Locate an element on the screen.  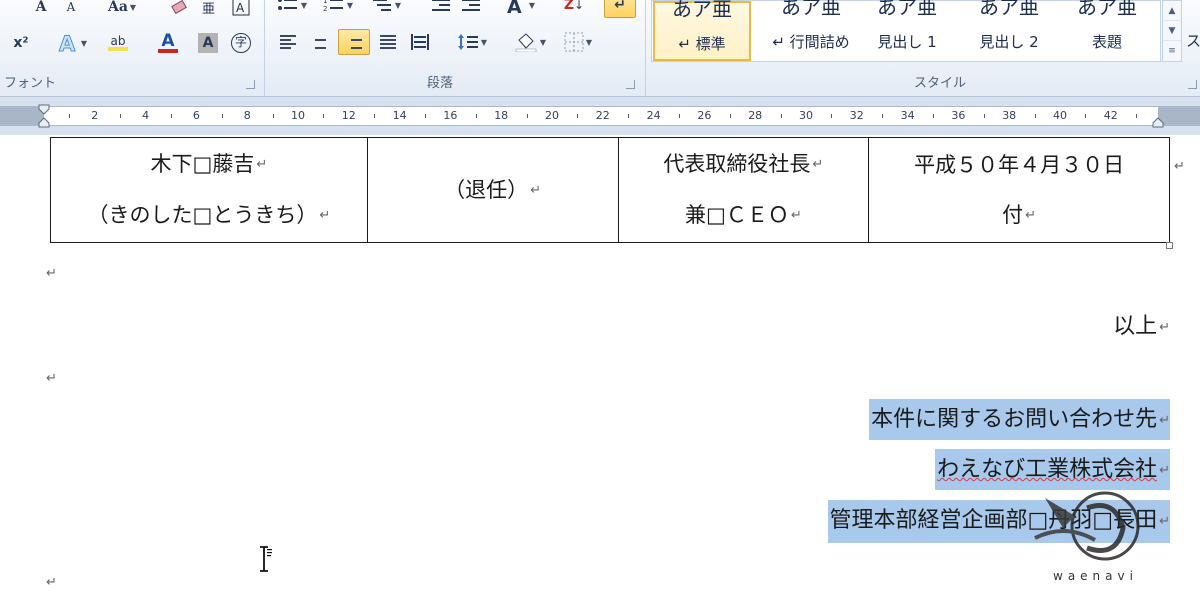
distributed-icon is located at coordinates (420, 42).